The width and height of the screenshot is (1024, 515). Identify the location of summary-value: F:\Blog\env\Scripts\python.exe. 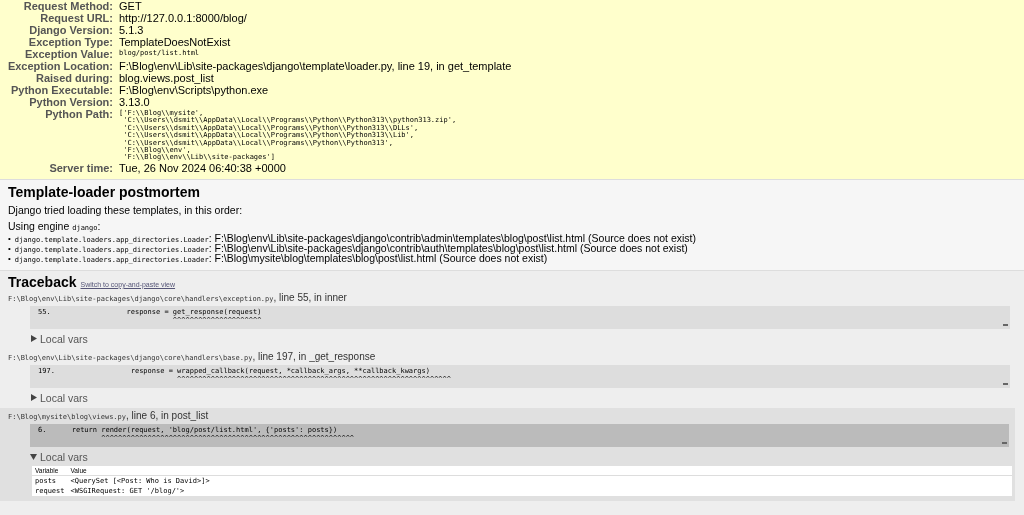
(194, 90).